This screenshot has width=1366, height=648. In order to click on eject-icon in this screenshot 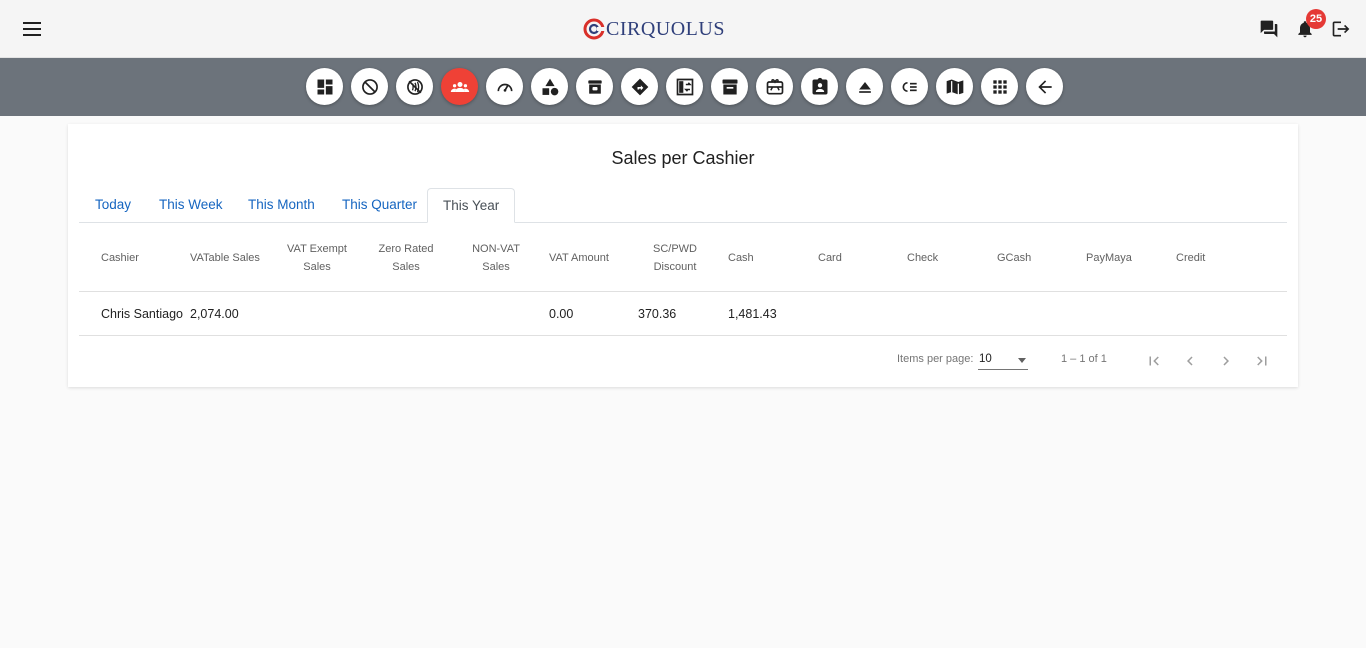, I will do `click(864, 86)`.